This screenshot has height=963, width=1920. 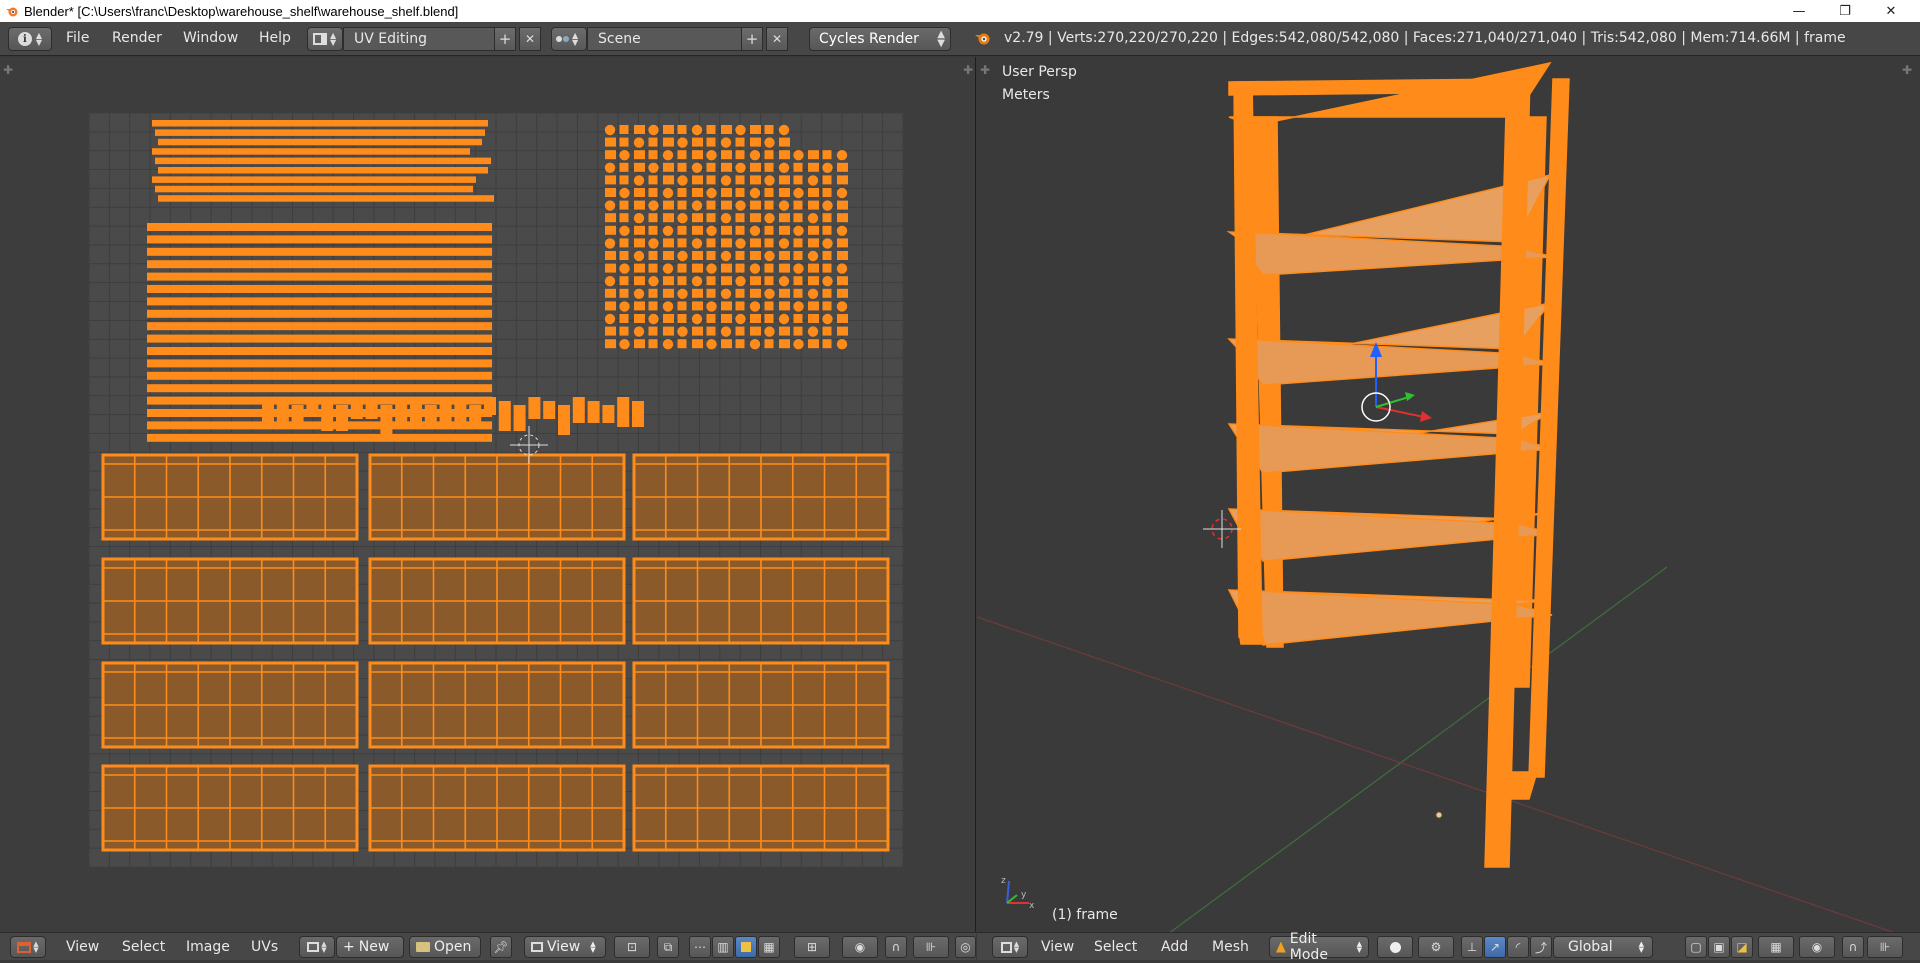 I want to click on image-browse-button: ▲ ▼, so click(x=317, y=947).